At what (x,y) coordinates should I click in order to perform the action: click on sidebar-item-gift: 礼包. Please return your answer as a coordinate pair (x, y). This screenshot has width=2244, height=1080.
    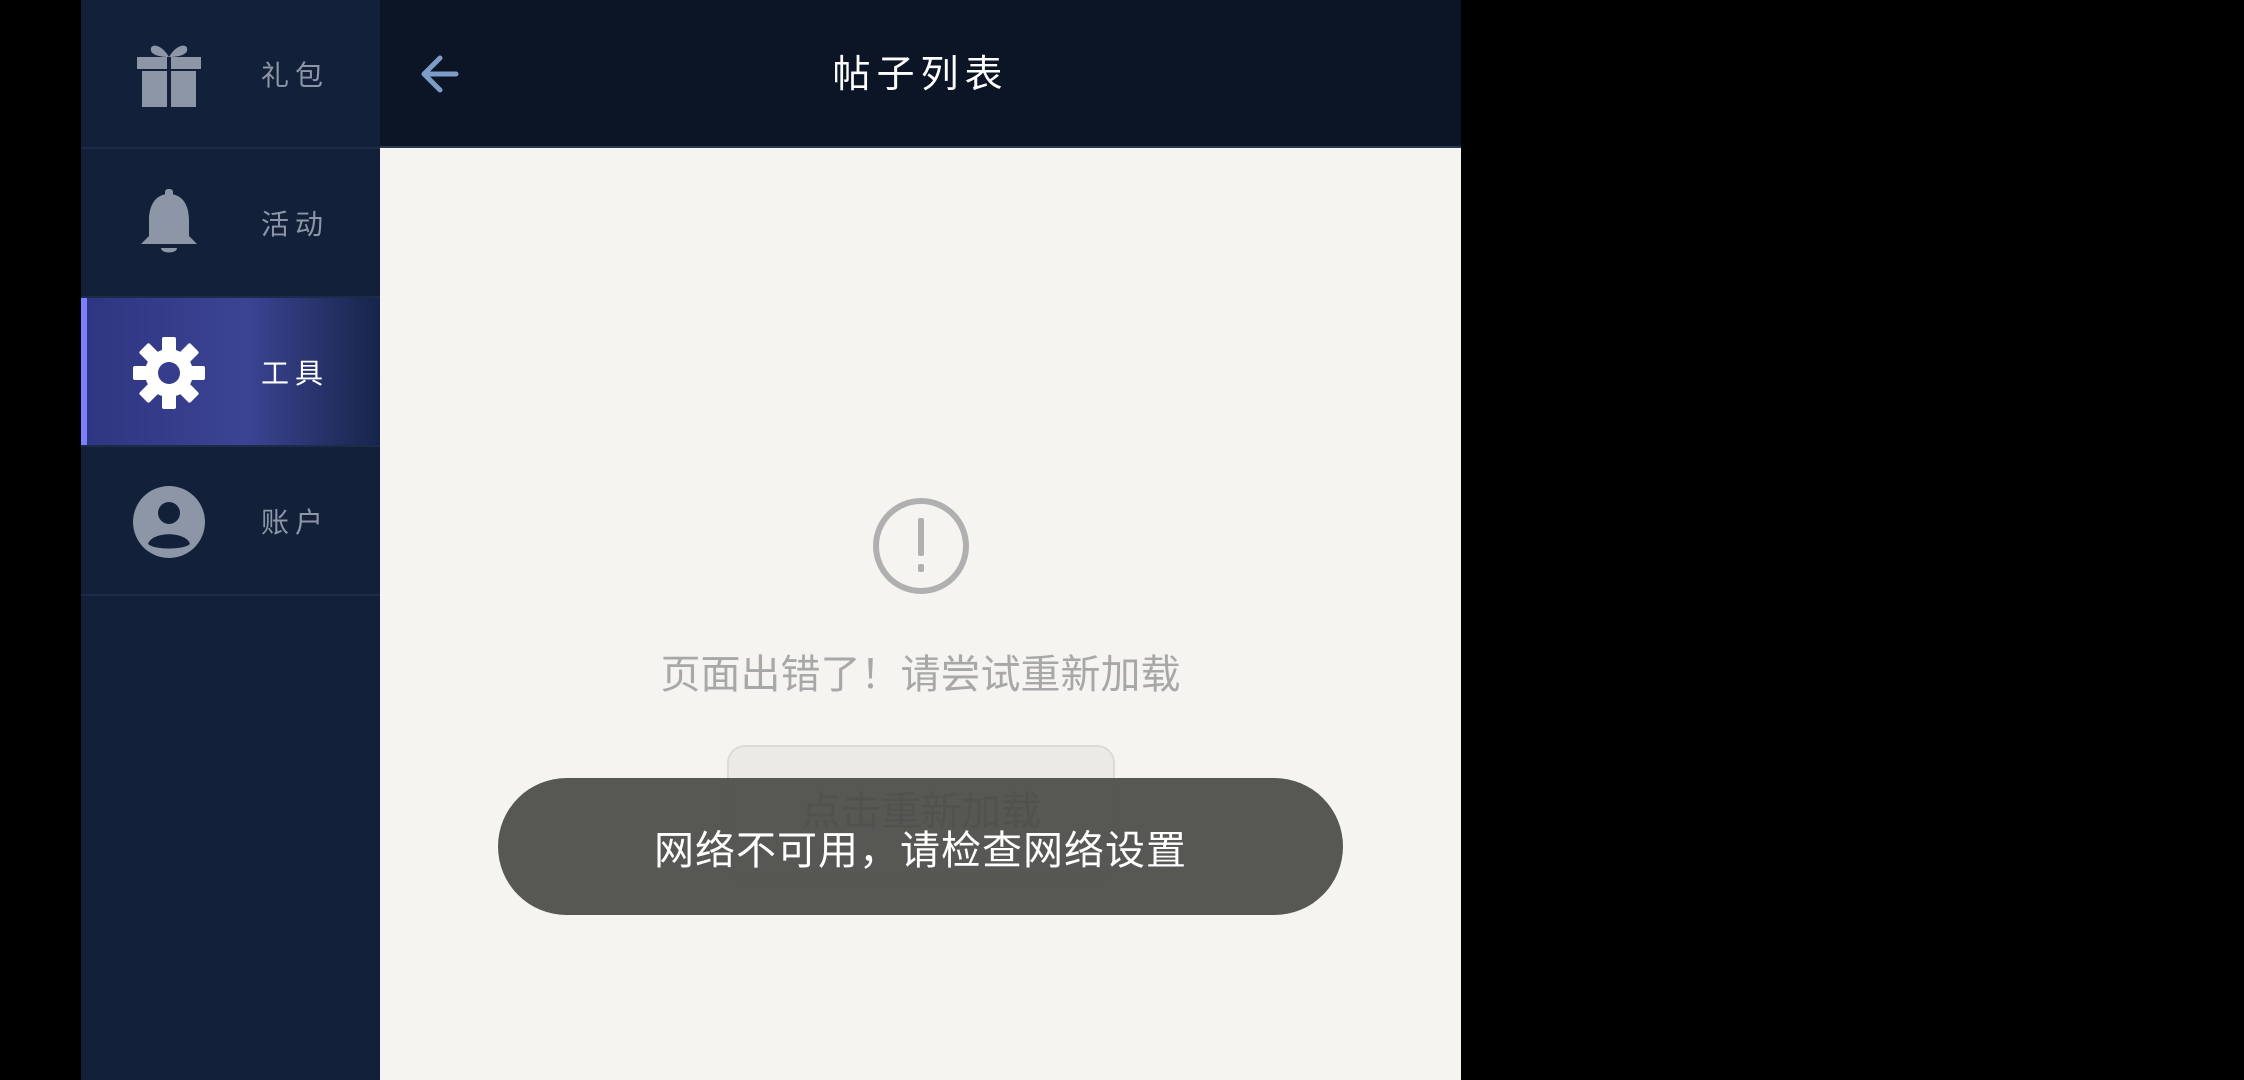
    Looking at the image, I should click on (230, 74).